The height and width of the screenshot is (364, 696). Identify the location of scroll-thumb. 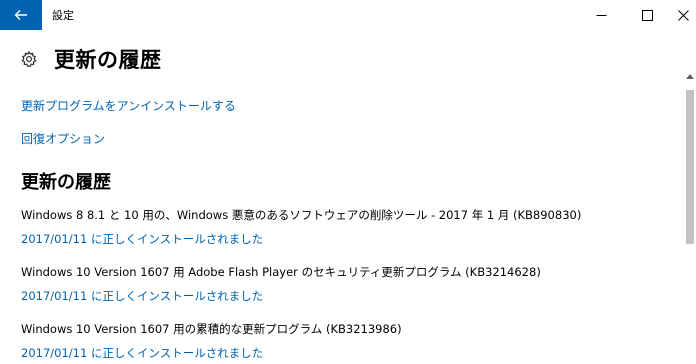
(690, 167).